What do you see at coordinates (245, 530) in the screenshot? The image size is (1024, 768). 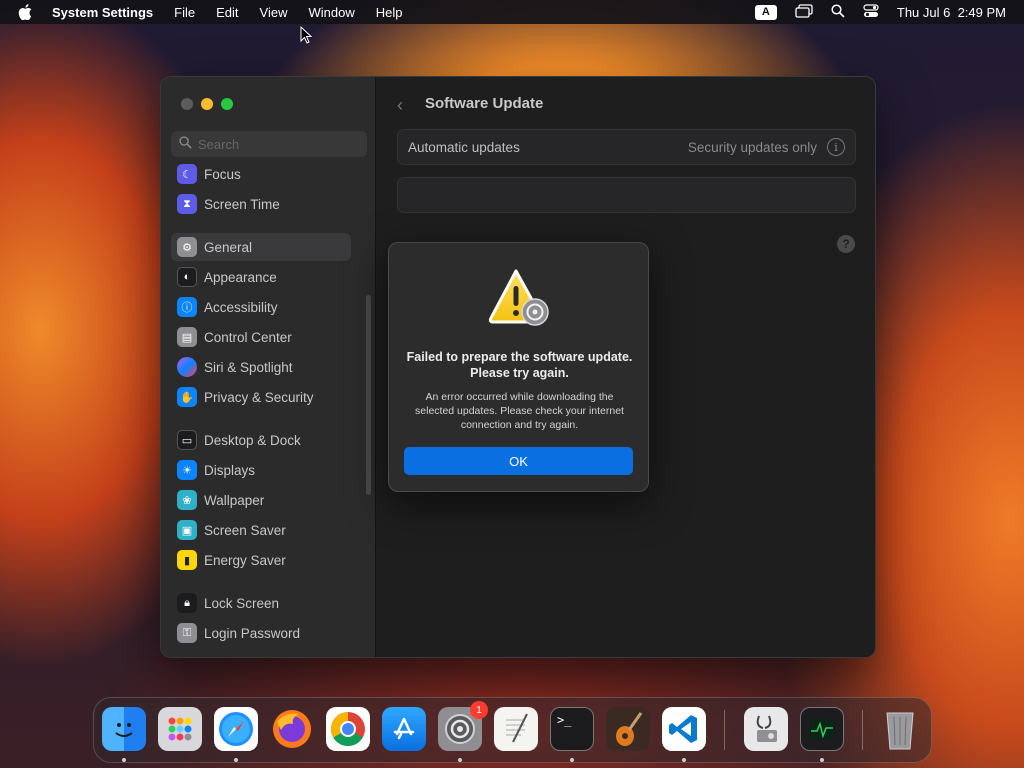 I see `sidebar-item-label: Screen Saver` at bounding box center [245, 530].